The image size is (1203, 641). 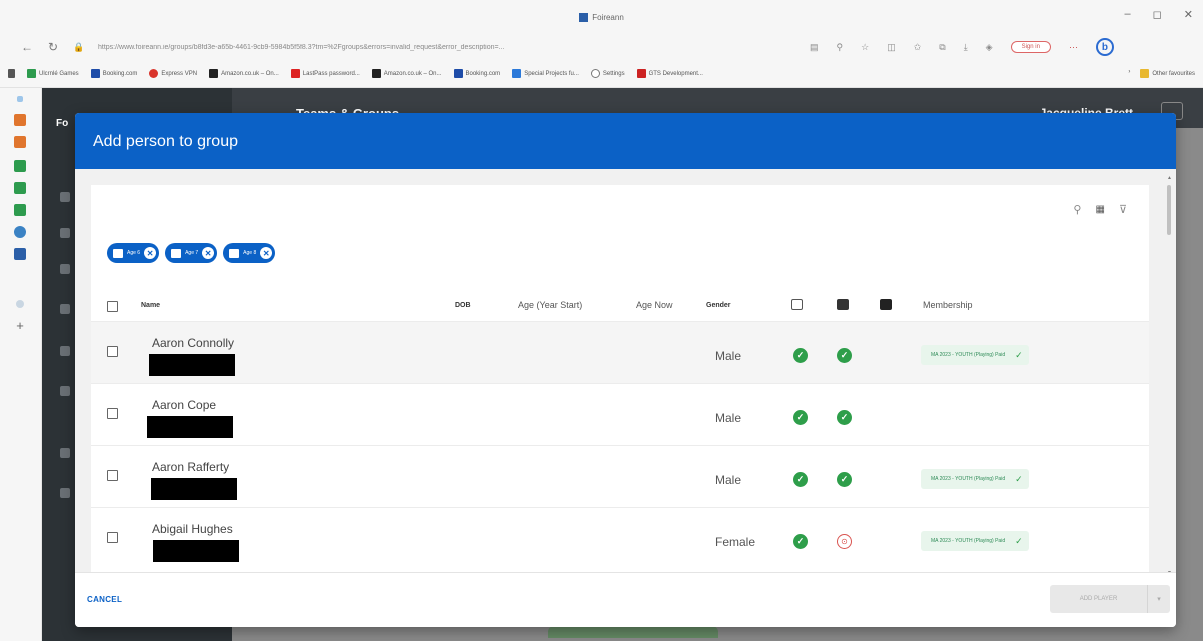 I want to click on doc-icon, so click(x=65, y=309).